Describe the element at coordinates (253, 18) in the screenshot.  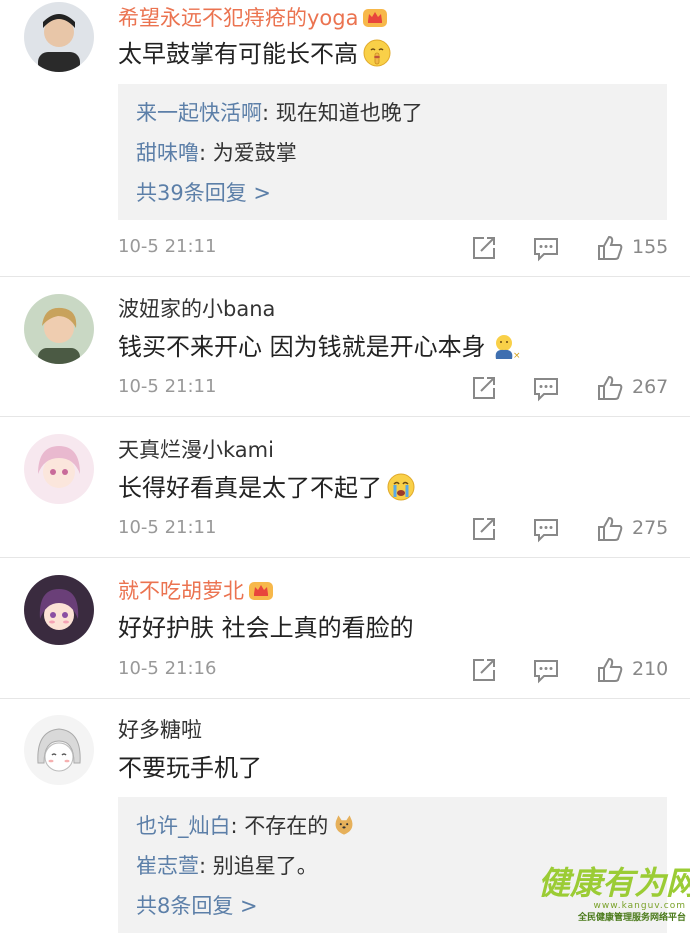
I see `username: 希望永远不犯痔疮的yoga` at that location.